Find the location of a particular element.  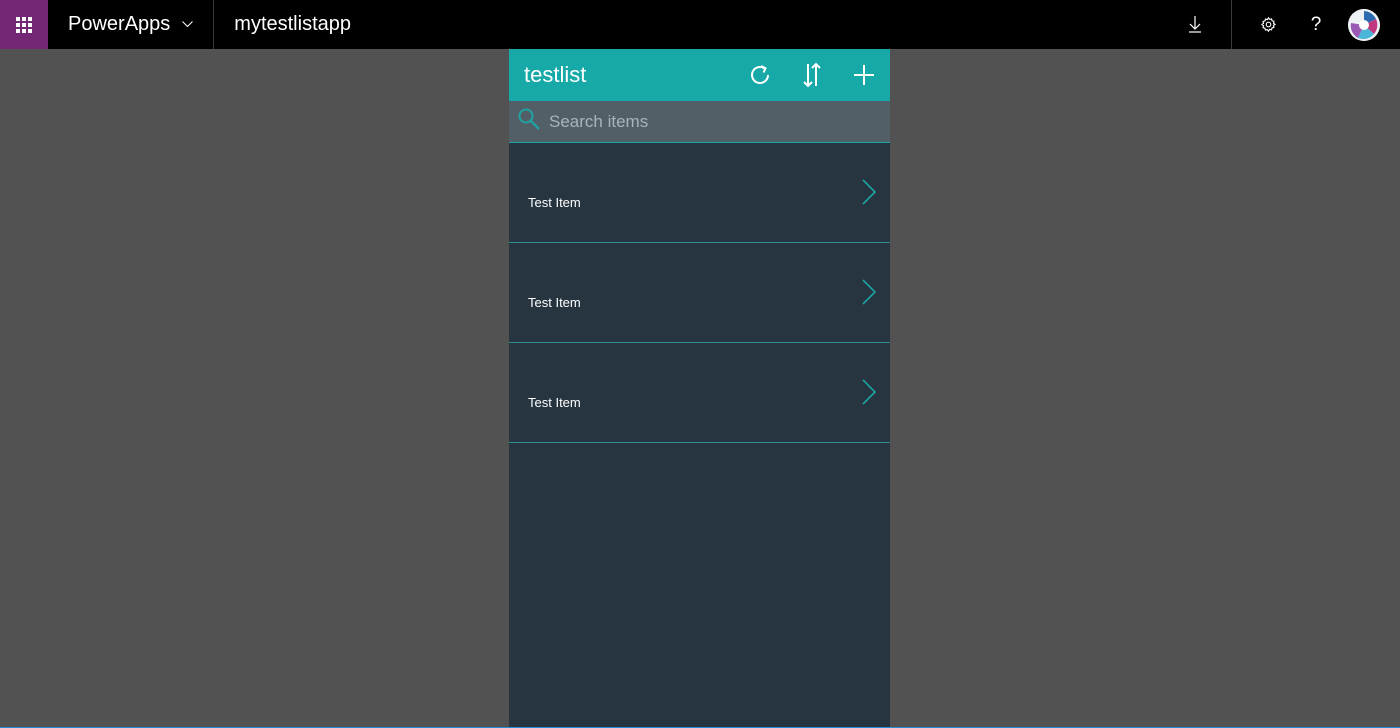

search-icon is located at coordinates (529, 121).